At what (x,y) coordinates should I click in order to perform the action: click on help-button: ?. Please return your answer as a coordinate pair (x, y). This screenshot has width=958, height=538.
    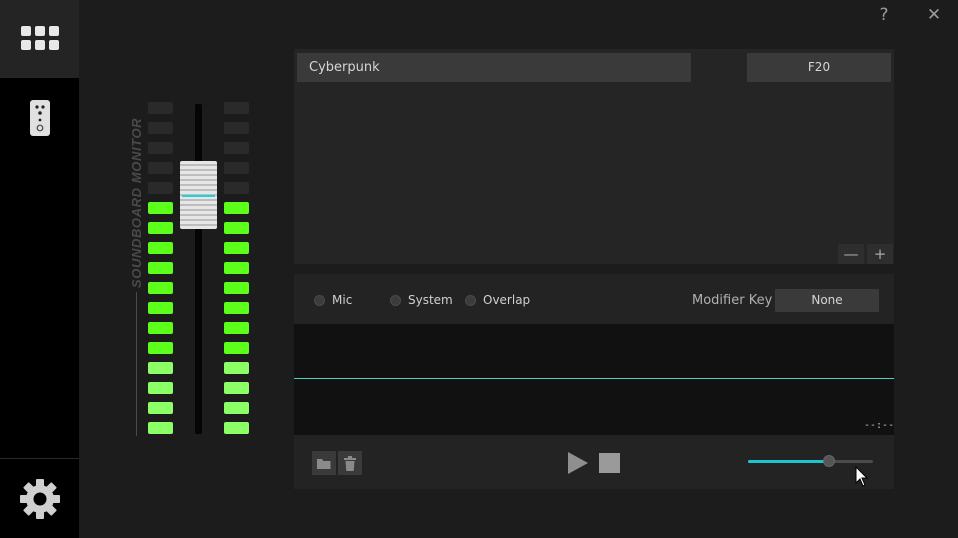
    Looking at the image, I should click on (884, 15).